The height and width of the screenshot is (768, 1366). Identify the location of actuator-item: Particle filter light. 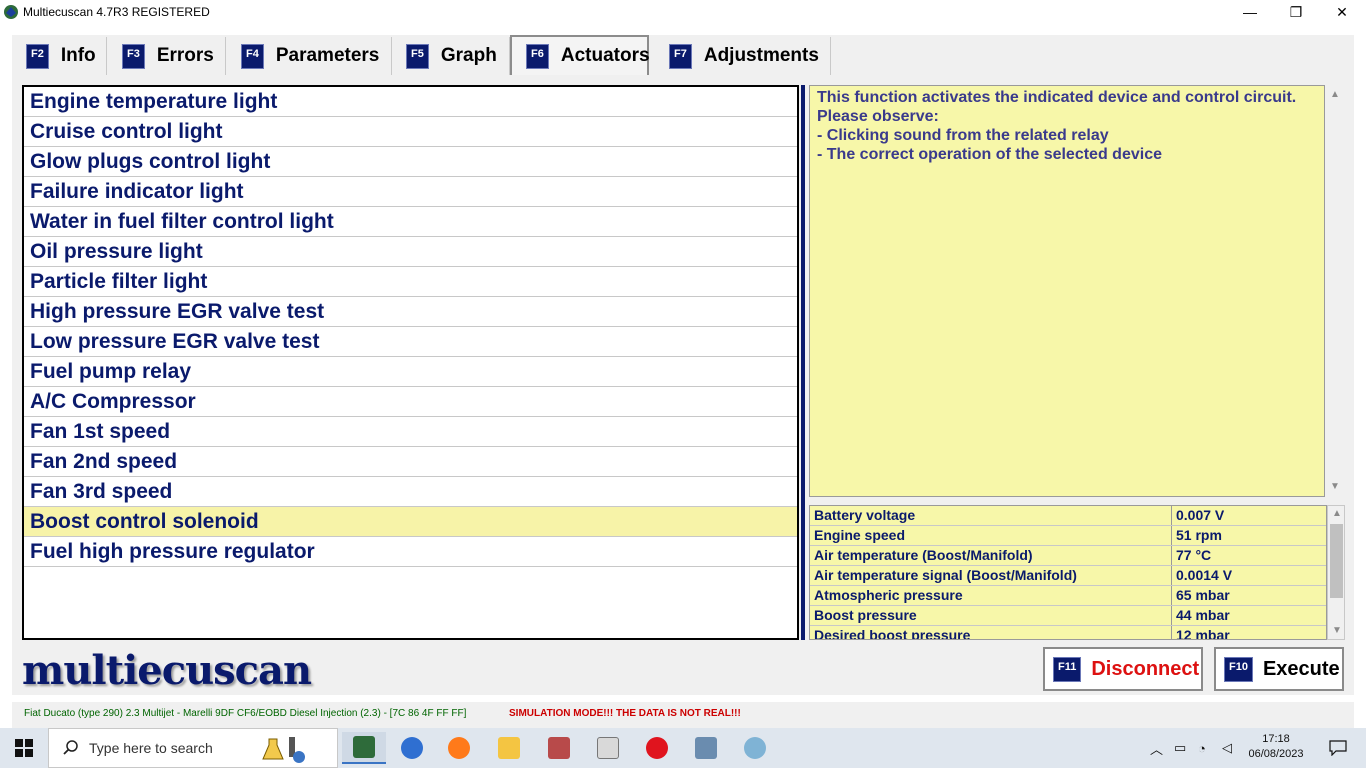
(410, 282).